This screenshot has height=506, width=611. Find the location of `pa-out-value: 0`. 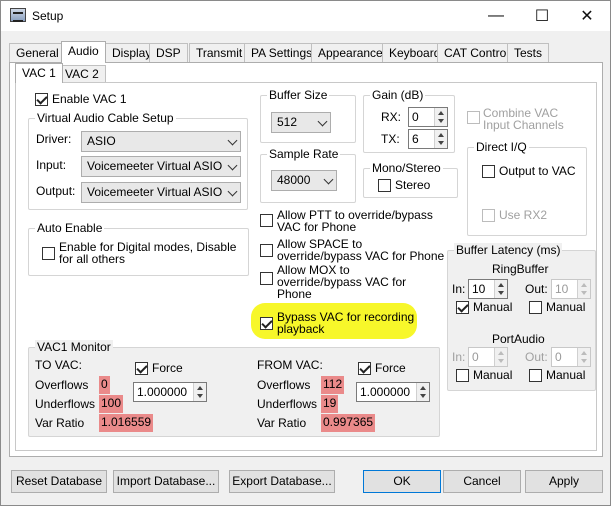

pa-out-value: 0 is located at coordinates (558, 357).